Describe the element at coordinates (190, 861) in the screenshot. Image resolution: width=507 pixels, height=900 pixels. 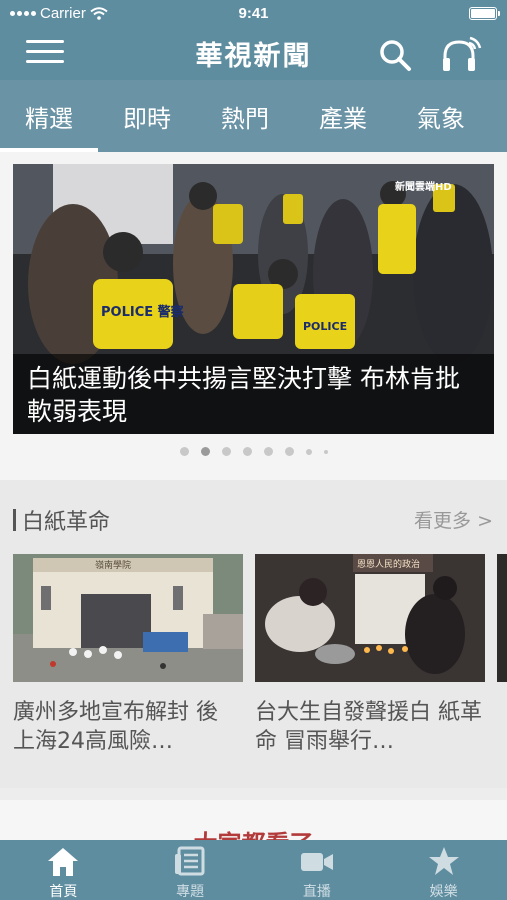
I see `news-icon` at that location.